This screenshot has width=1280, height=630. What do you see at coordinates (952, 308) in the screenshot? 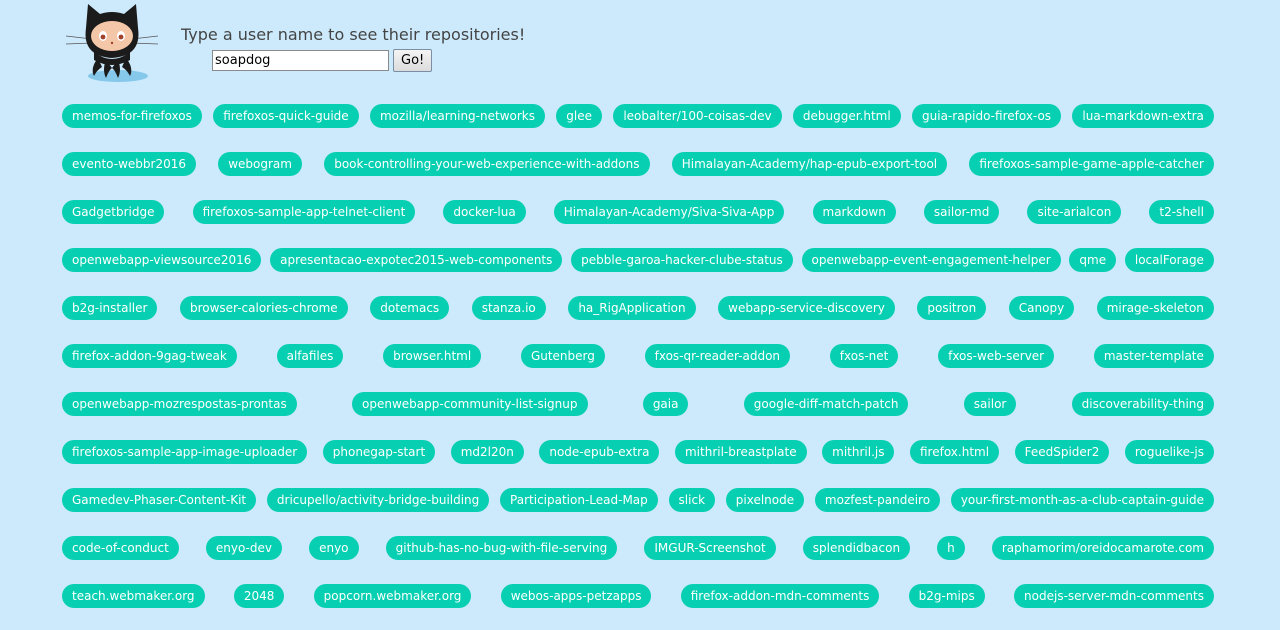
I see `repo-pill: positron` at bounding box center [952, 308].